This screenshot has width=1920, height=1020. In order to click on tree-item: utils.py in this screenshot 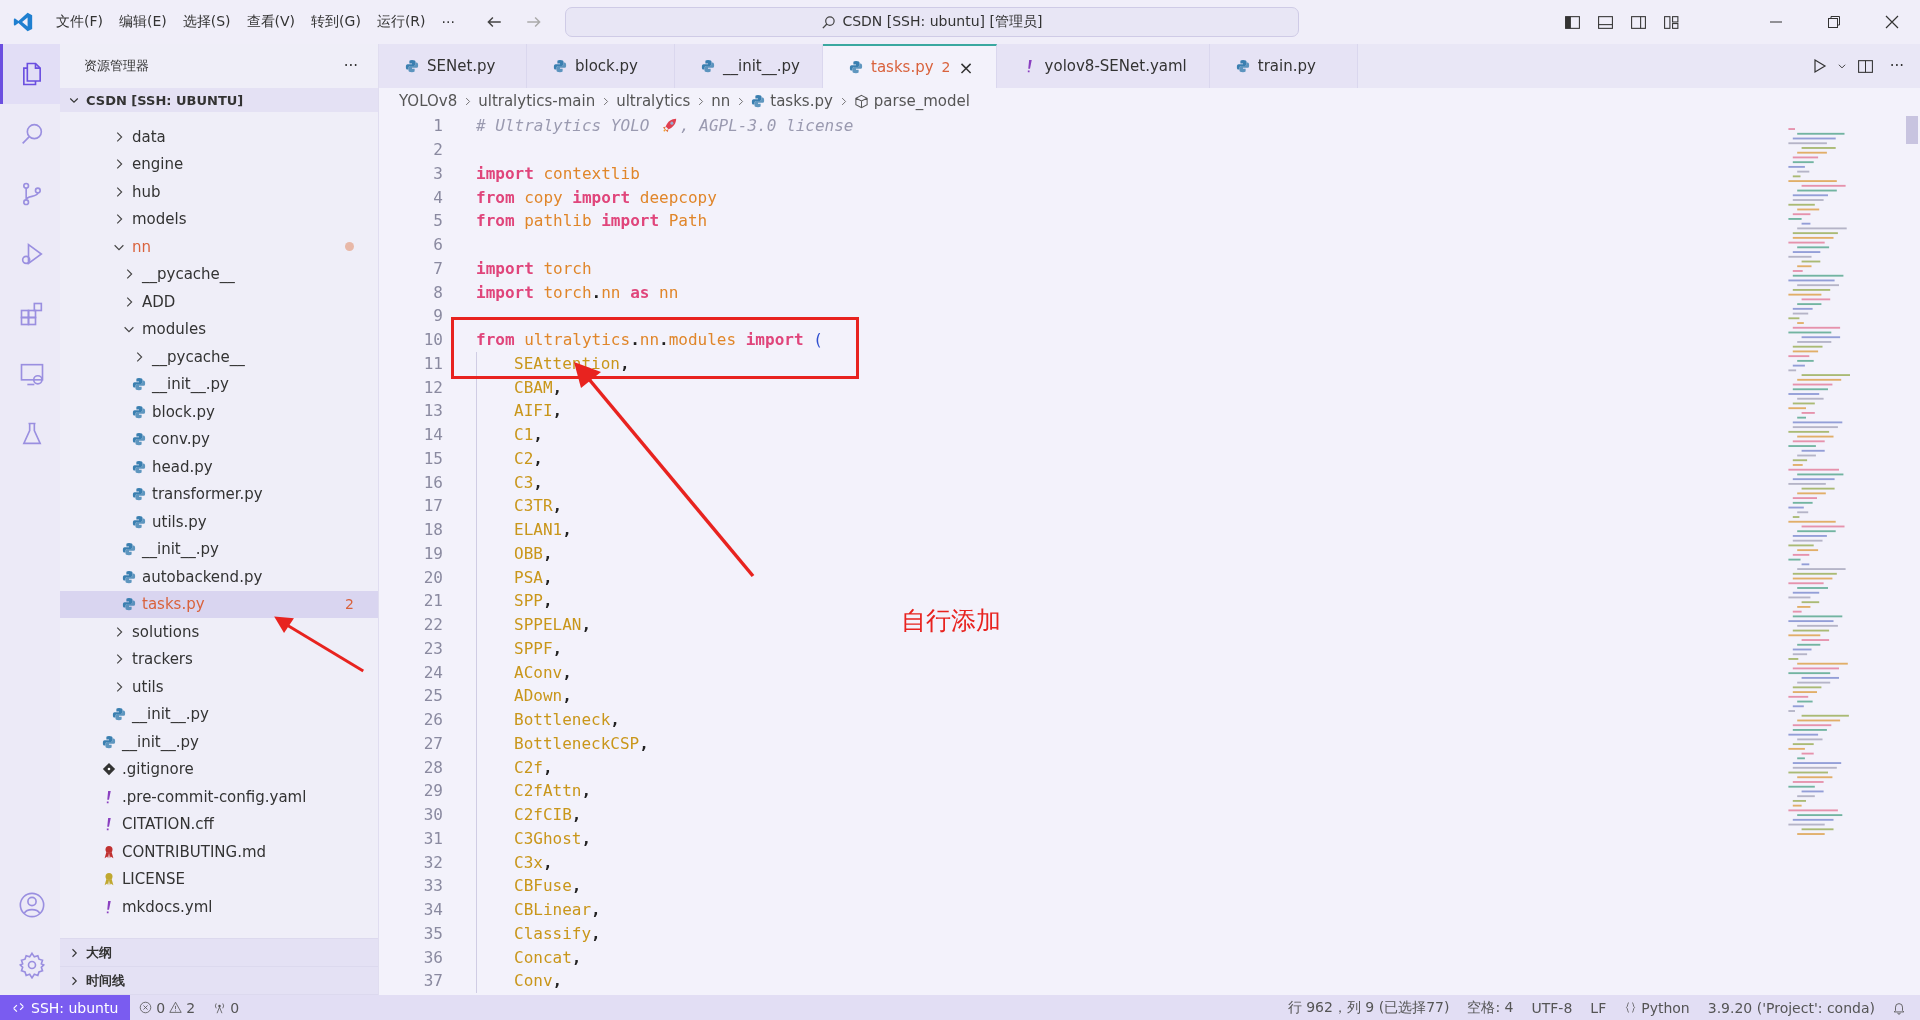, I will do `click(219, 522)`.